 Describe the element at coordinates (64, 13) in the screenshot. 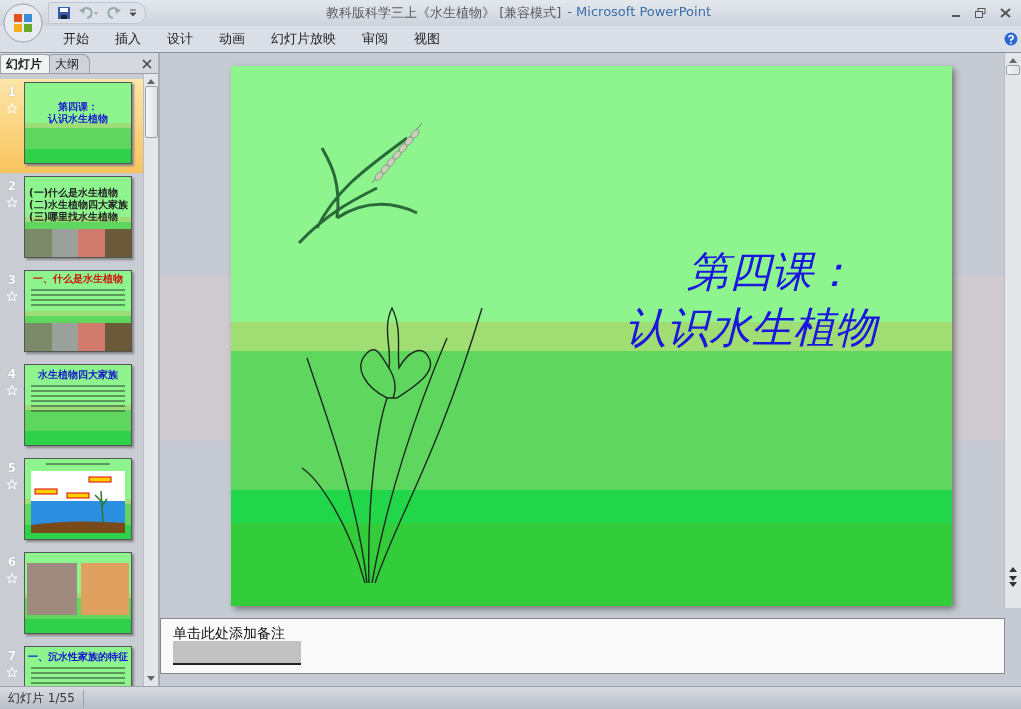

I see `save-icon` at that location.